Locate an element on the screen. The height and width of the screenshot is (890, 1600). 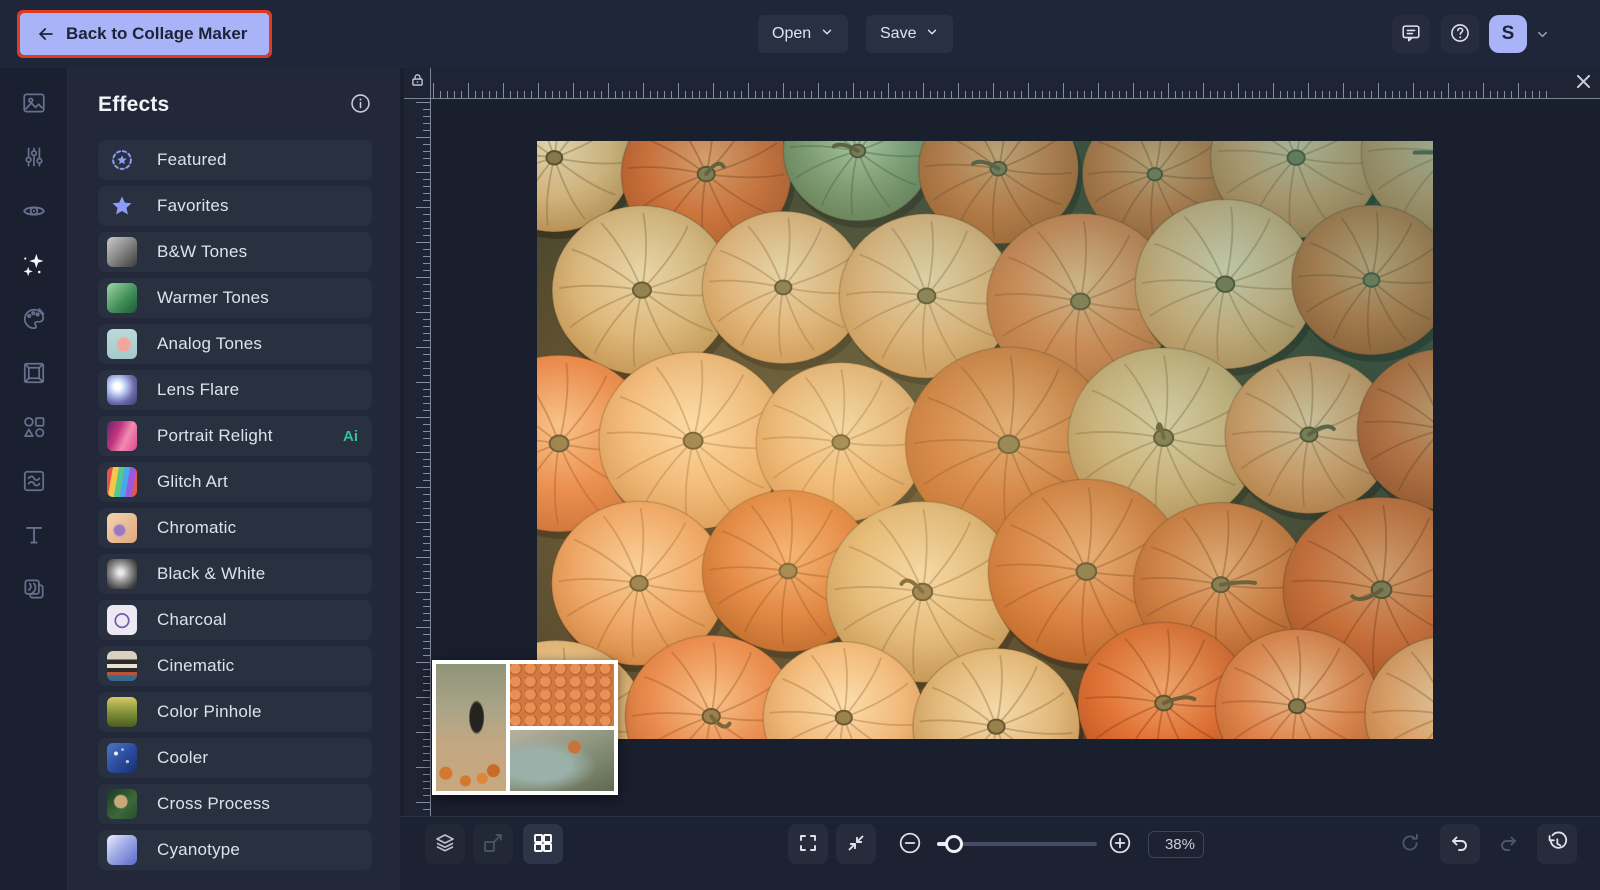
reset-sync-icon is located at coordinates (1410, 844).